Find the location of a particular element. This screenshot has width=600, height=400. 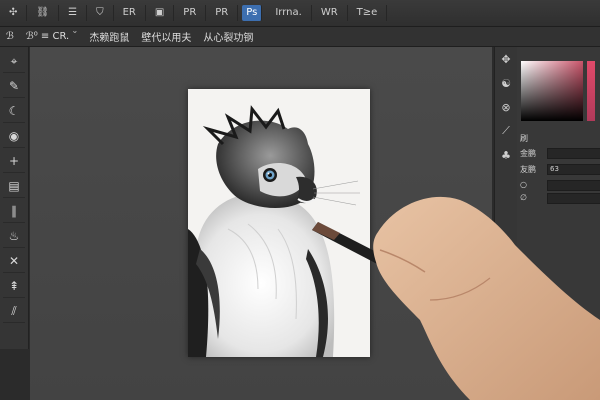

style-icon: ♣ is located at coordinates (506, 155).